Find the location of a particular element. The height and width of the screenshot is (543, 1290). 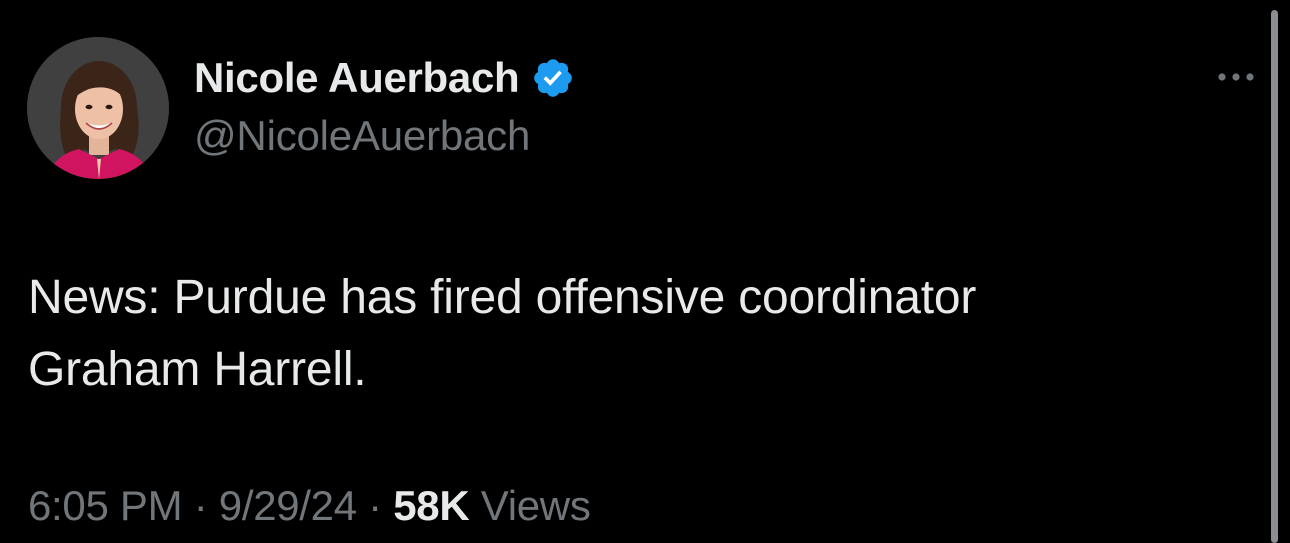

verified-badge-icon is located at coordinates (553, 78).